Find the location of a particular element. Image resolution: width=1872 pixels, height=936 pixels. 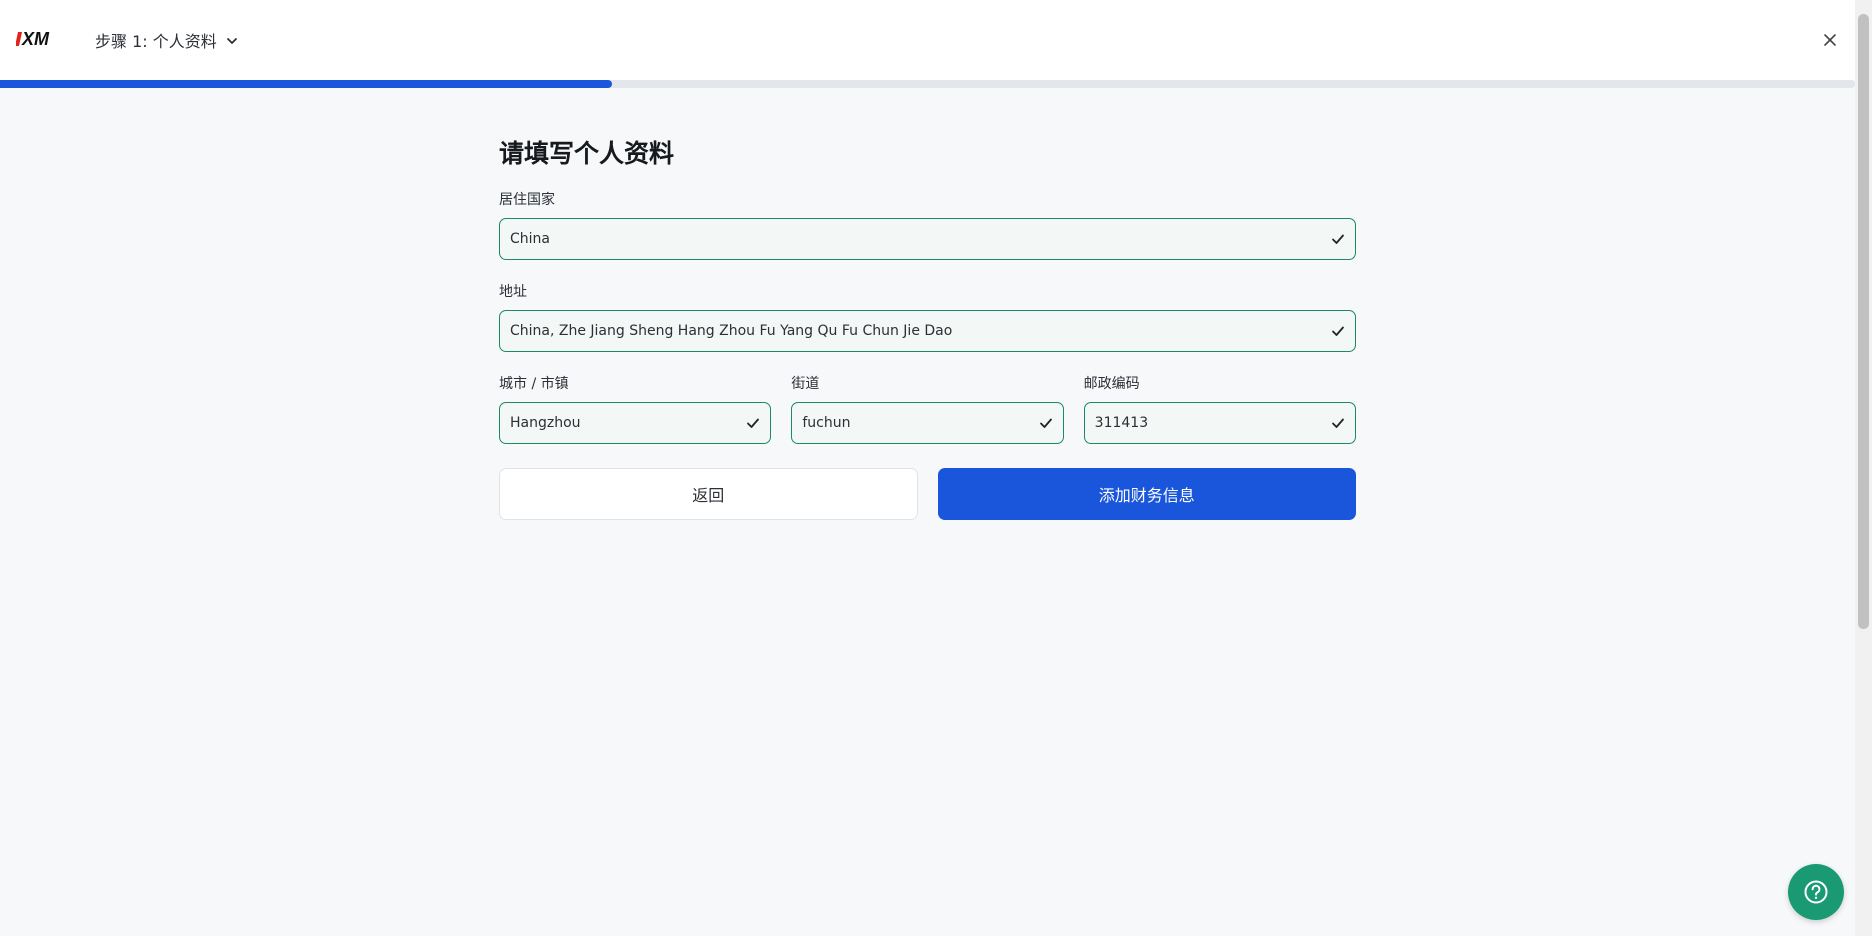

address-field-wrapper is located at coordinates (927, 331).